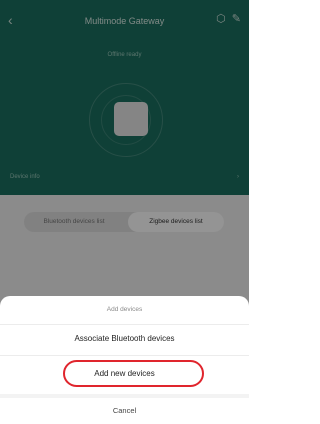 This screenshot has height=424, width=320. What do you see at coordinates (124, 410) in the screenshot?
I see `cancel-button: Cancel` at bounding box center [124, 410].